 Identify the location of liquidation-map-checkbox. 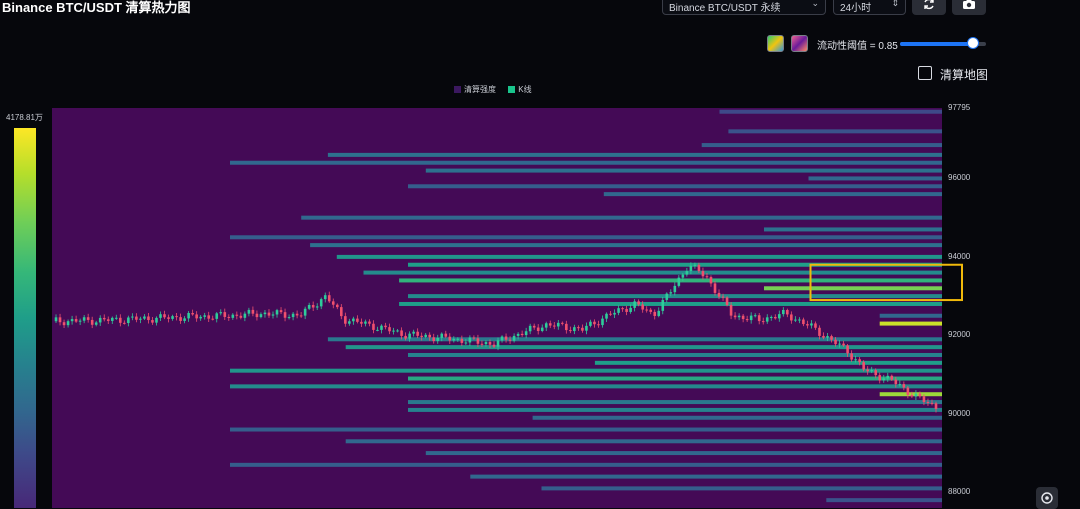
(925, 73).